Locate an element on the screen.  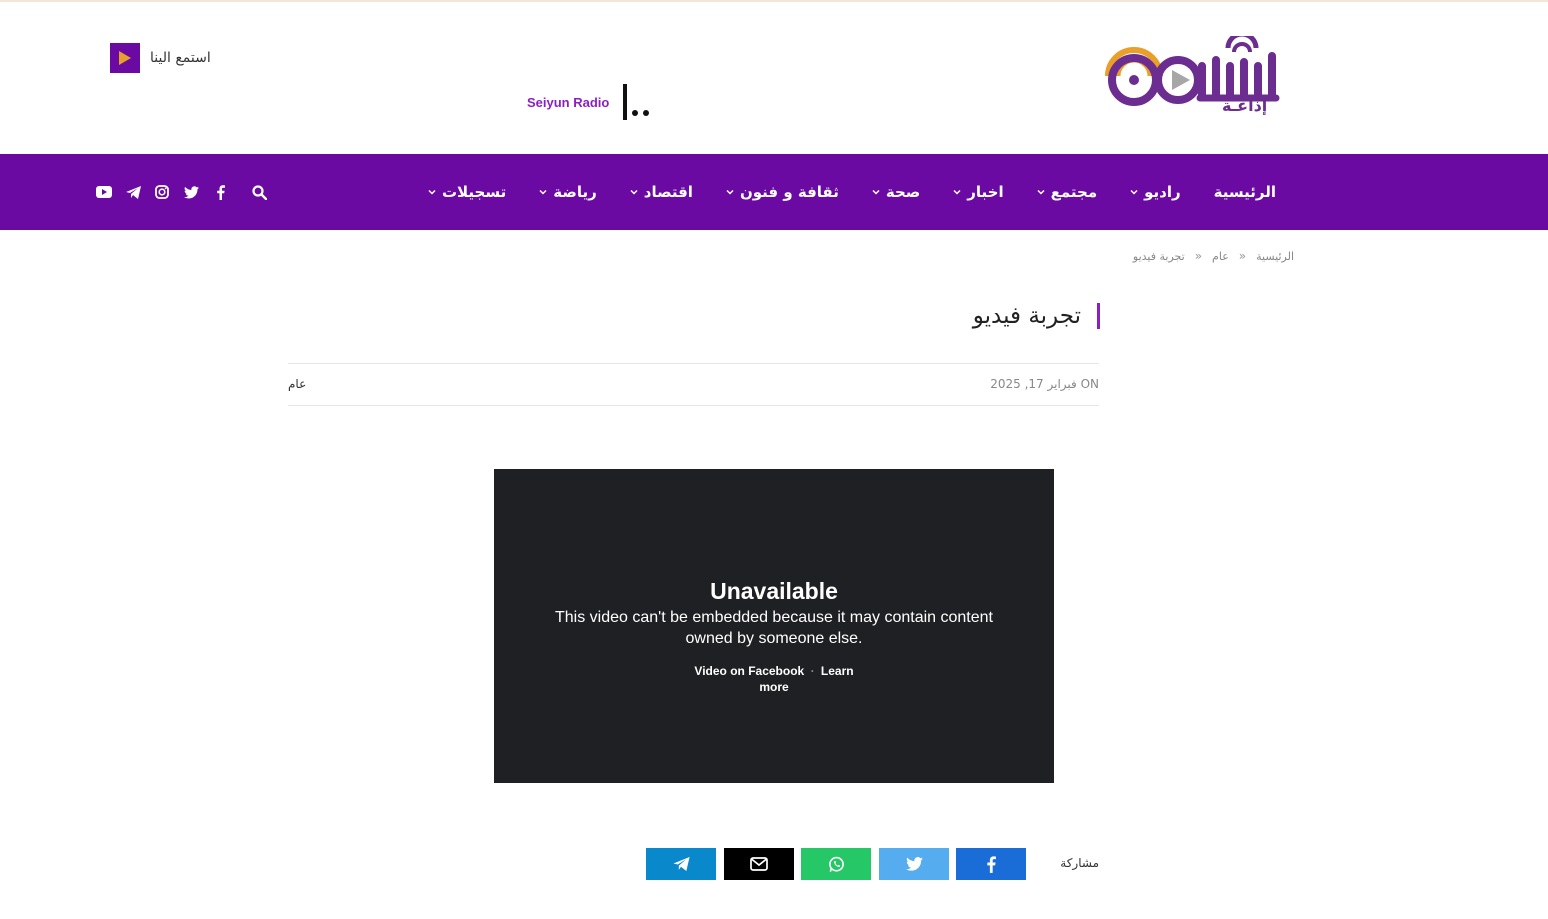
post-date: ON فبراير 17, 2025 is located at coordinates (1044, 384).